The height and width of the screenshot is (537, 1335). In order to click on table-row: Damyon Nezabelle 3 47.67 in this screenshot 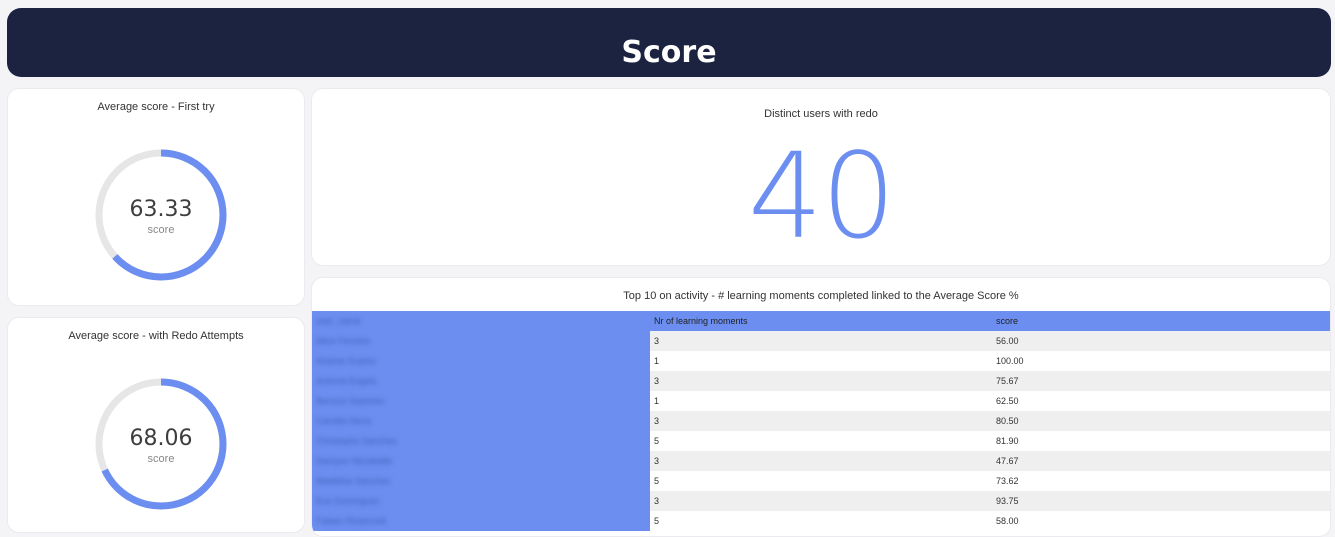, I will do `click(821, 461)`.